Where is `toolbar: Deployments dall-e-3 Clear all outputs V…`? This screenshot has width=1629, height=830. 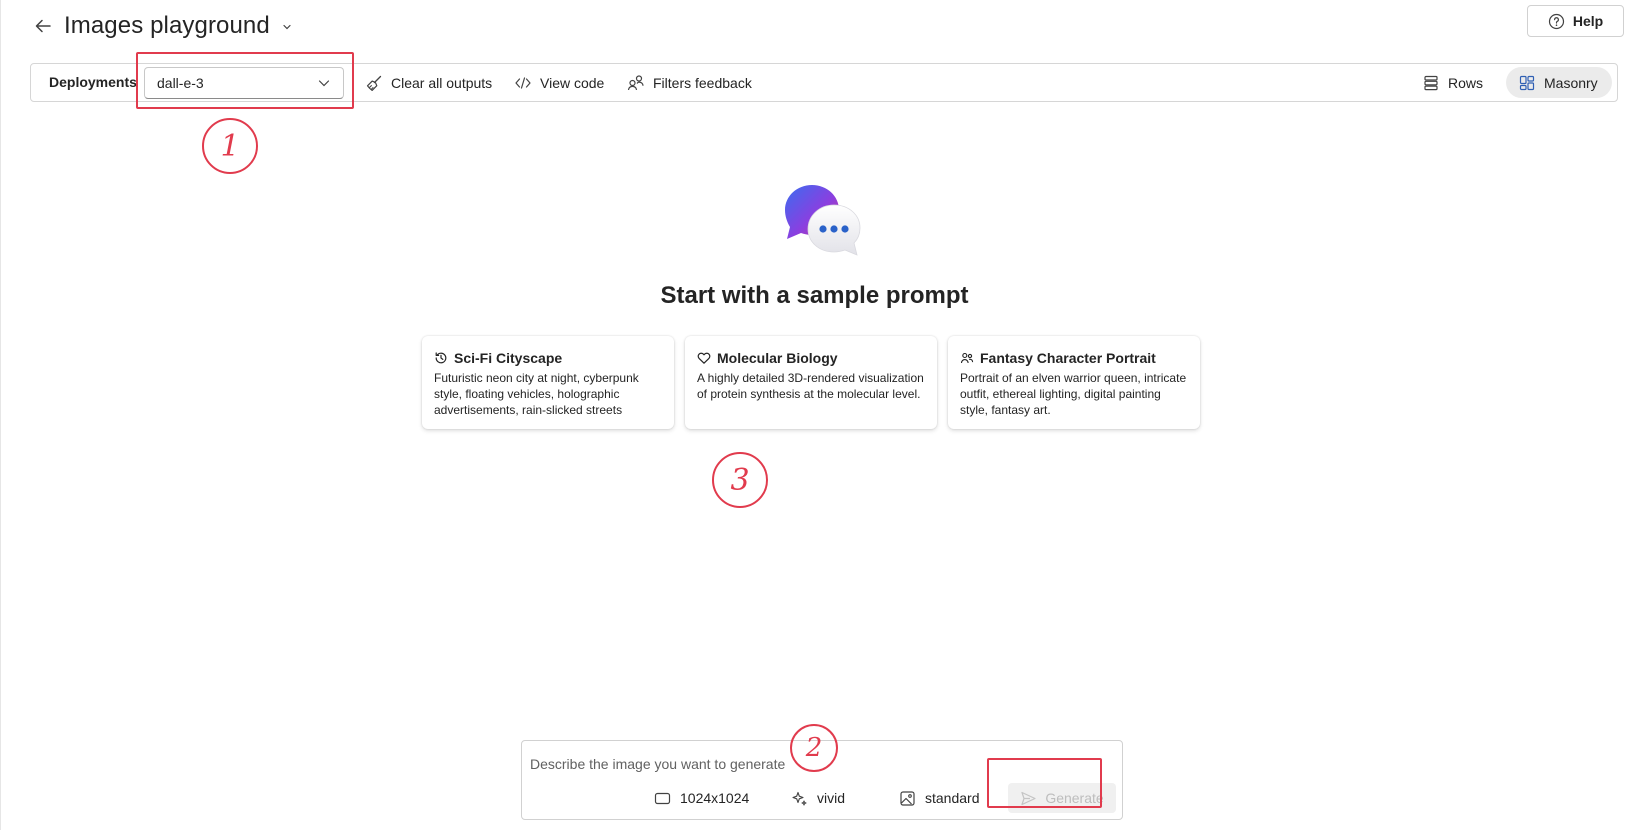
toolbar: Deployments dall-e-3 Clear all outputs V… is located at coordinates (824, 82).